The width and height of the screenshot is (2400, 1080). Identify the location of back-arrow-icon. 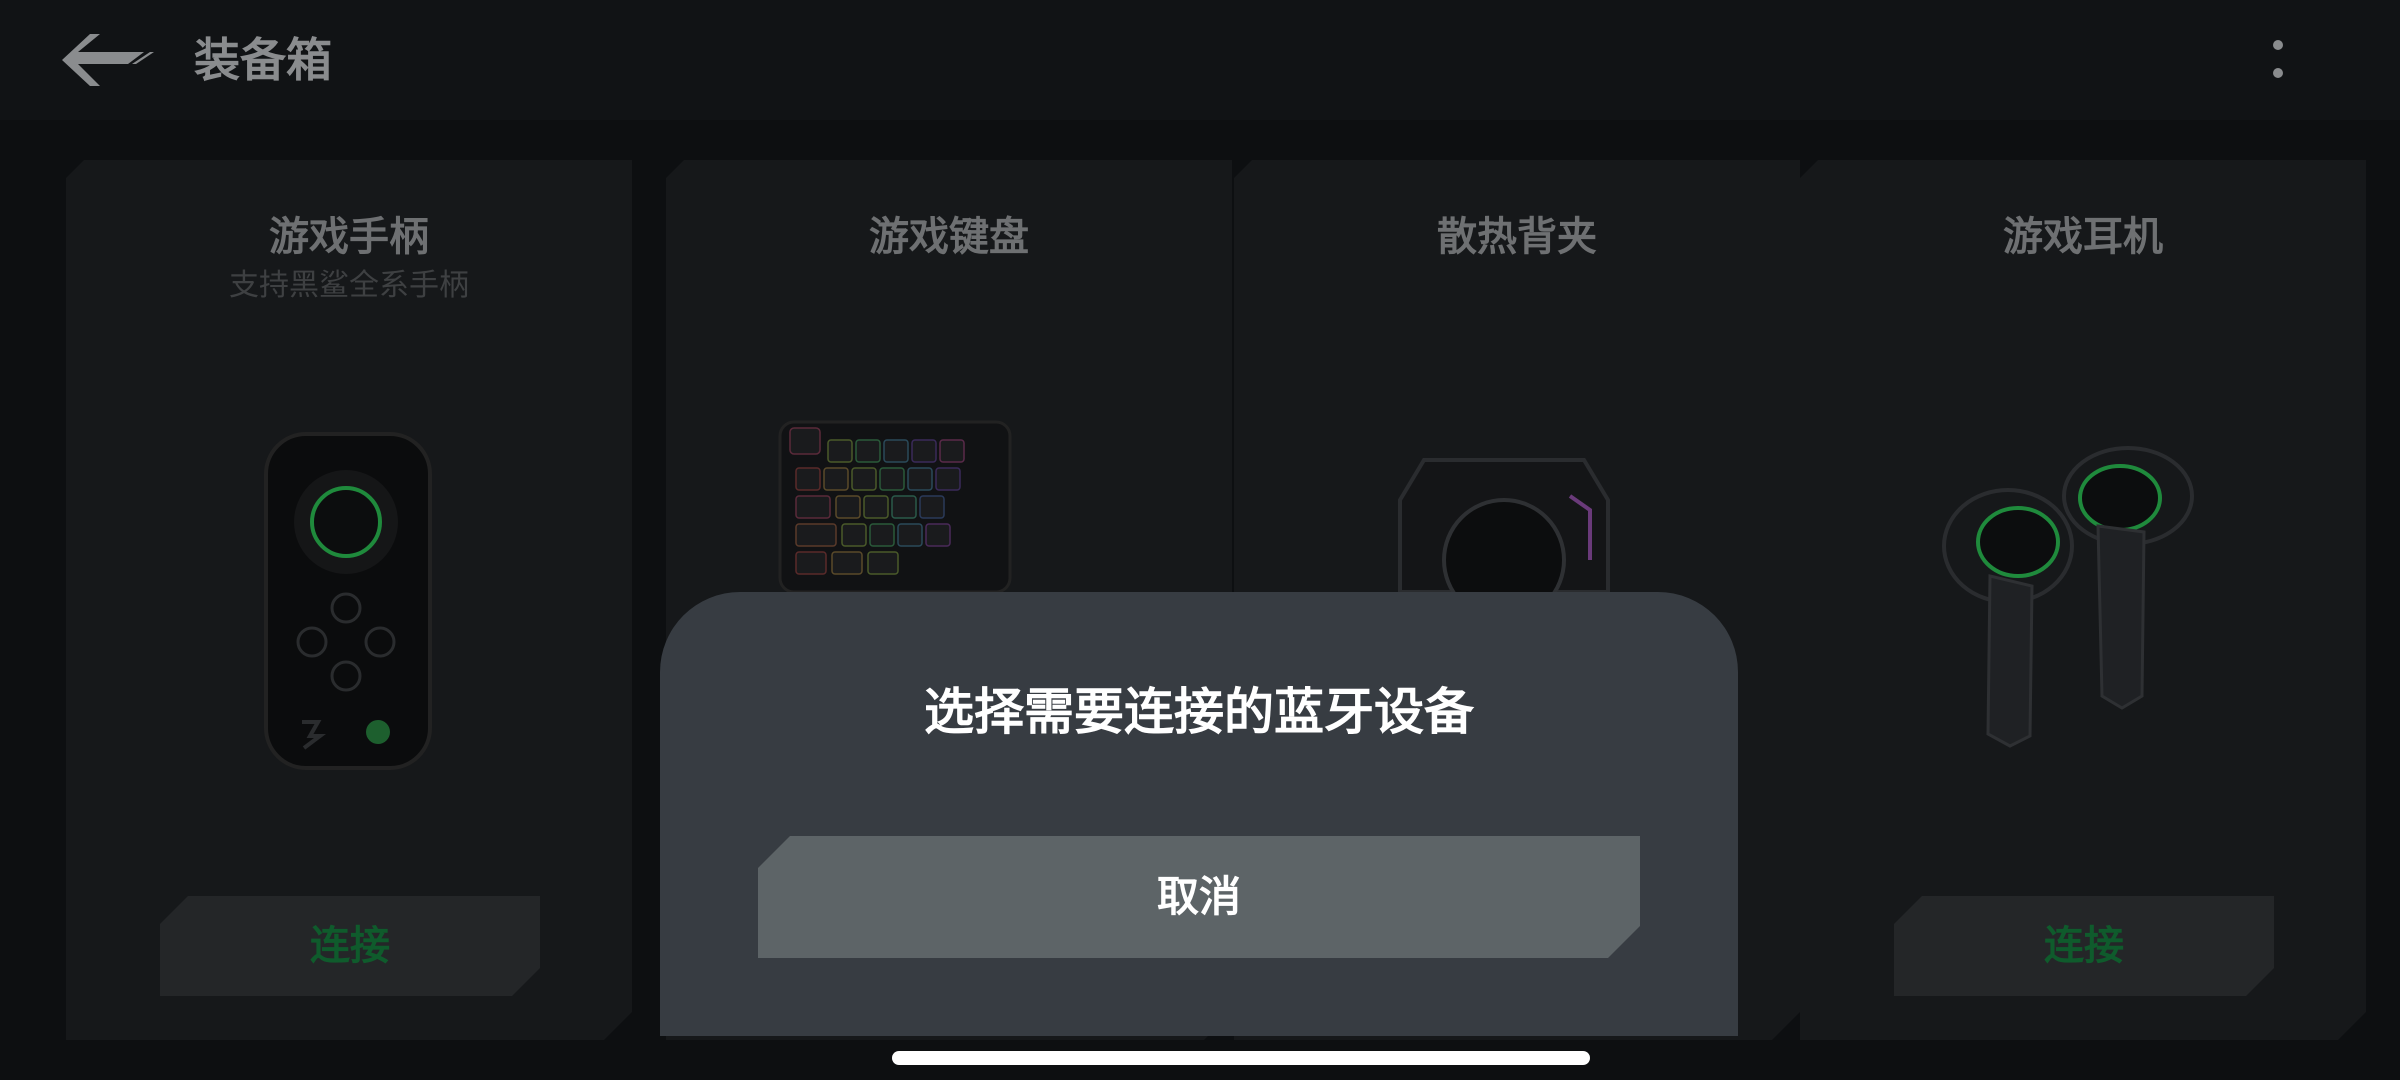
(106, 60).